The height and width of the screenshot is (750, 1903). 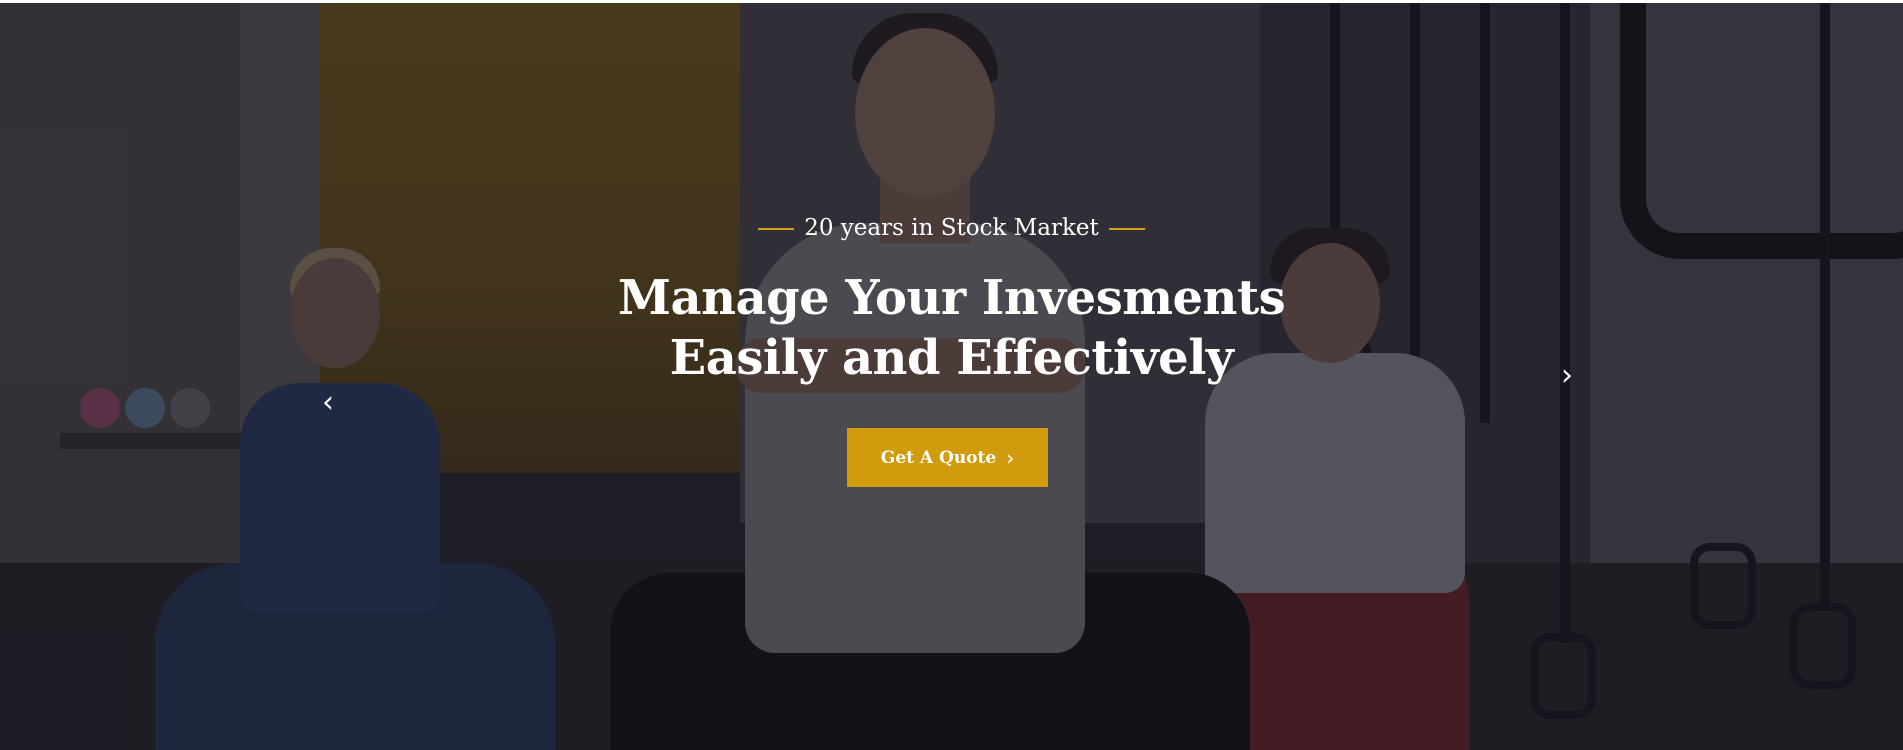 I want to click on slider-next-arrow: ›, so click(x=1567, y=376).